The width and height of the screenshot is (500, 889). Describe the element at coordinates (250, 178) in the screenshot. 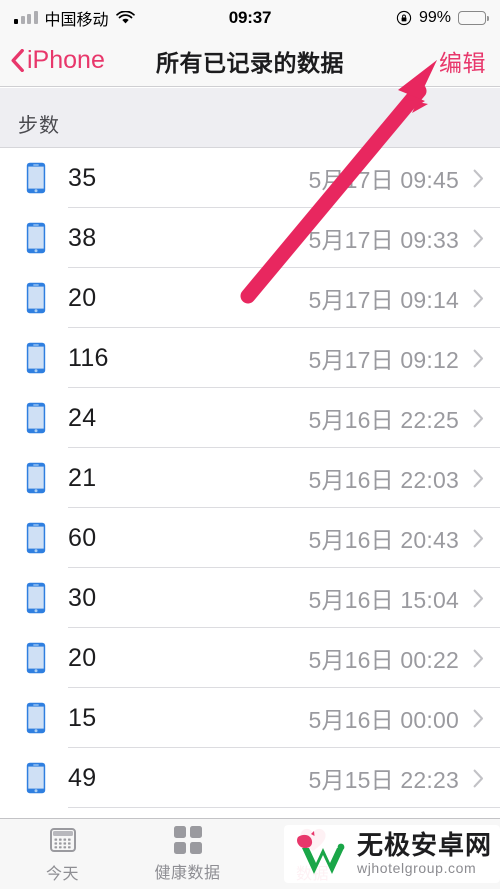

I see `table-row: 35 5月17日 09:45` at that location.